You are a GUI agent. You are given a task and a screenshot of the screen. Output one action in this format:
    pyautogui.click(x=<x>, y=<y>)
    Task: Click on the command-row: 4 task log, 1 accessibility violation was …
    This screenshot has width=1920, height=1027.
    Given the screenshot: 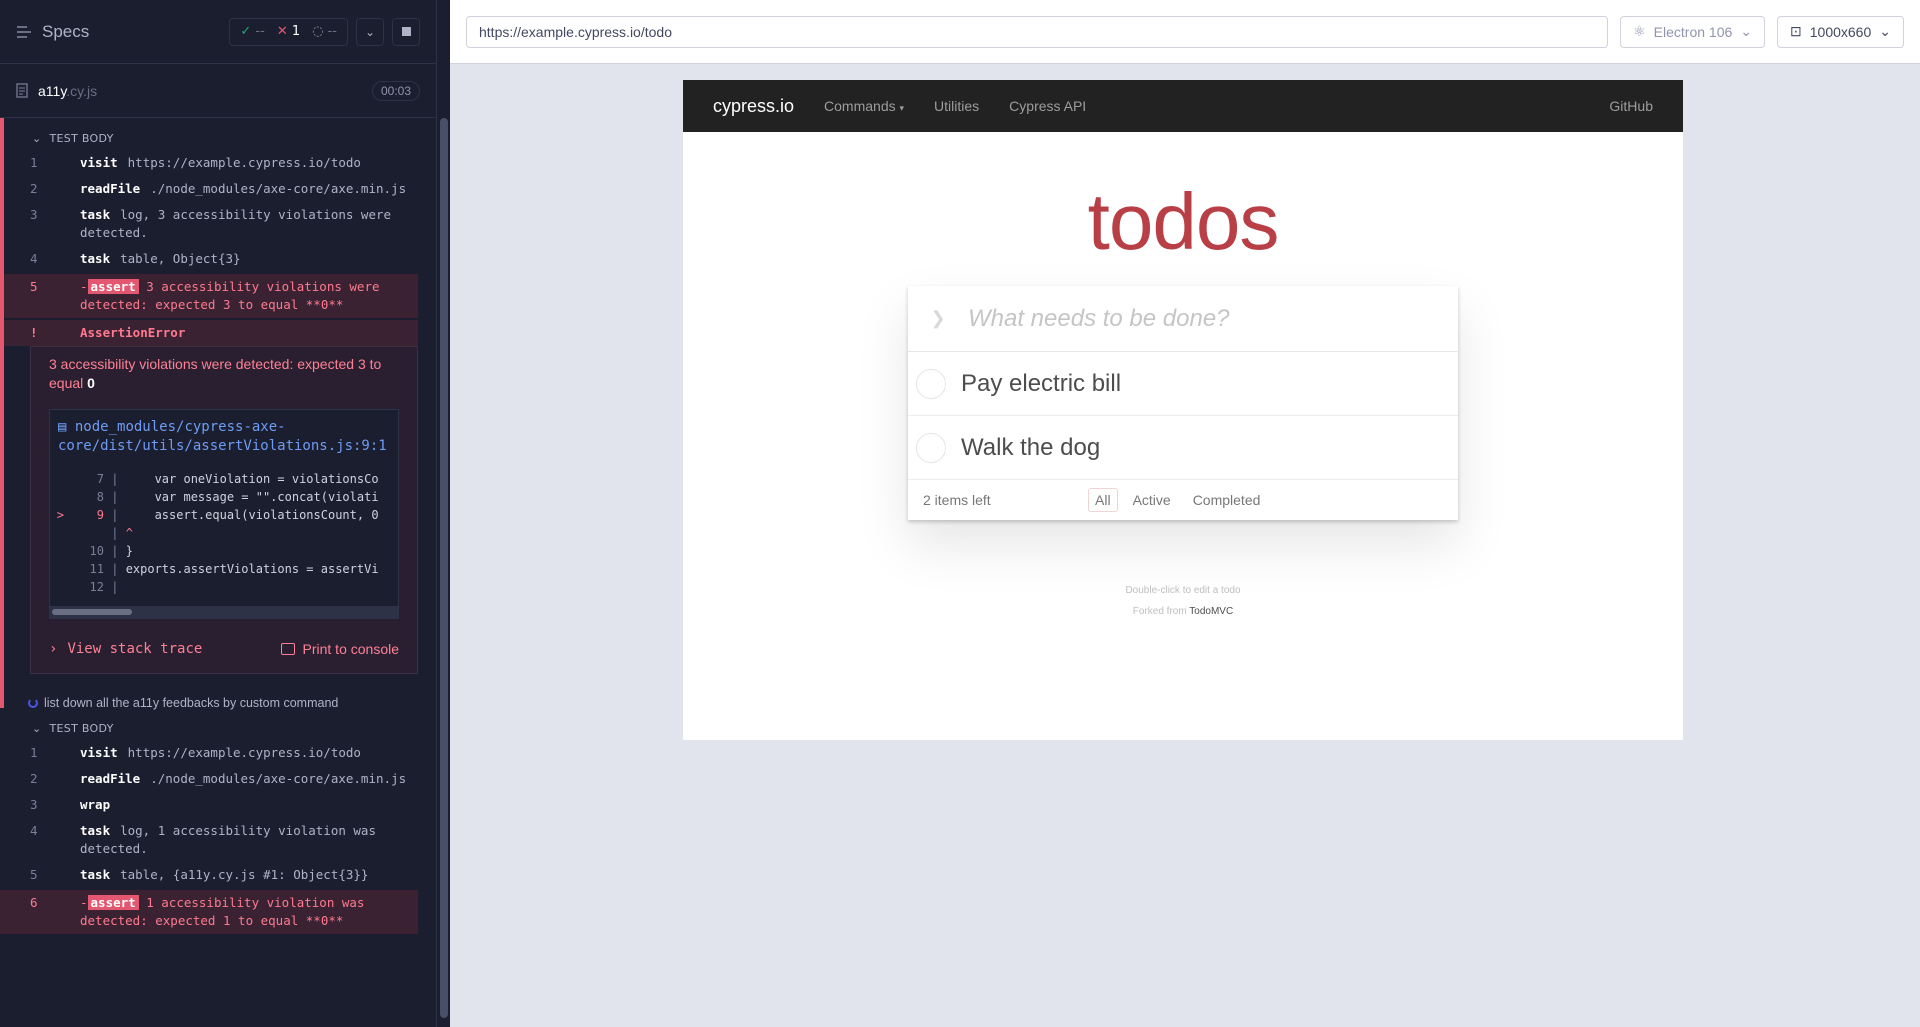 What is the action you would take?
    pyautogui.click(x=209, y=840)
    